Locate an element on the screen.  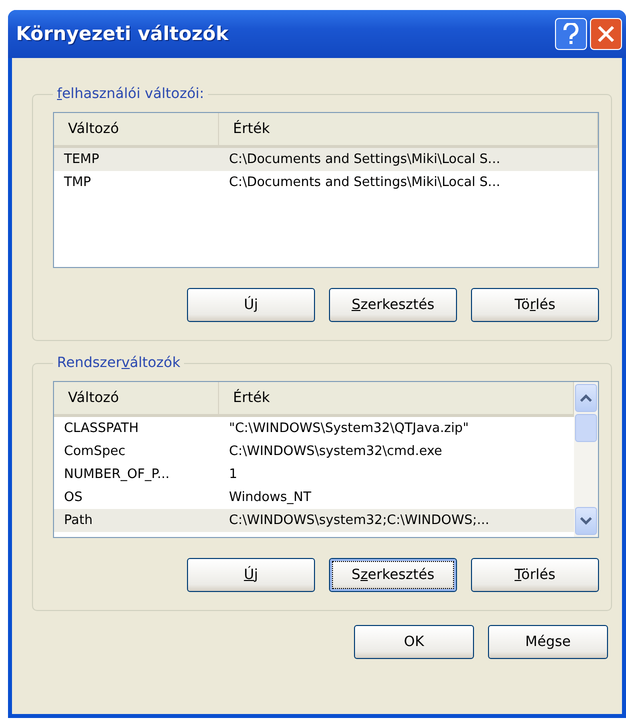
scroll-up-button is located at coordinates (586, 398).